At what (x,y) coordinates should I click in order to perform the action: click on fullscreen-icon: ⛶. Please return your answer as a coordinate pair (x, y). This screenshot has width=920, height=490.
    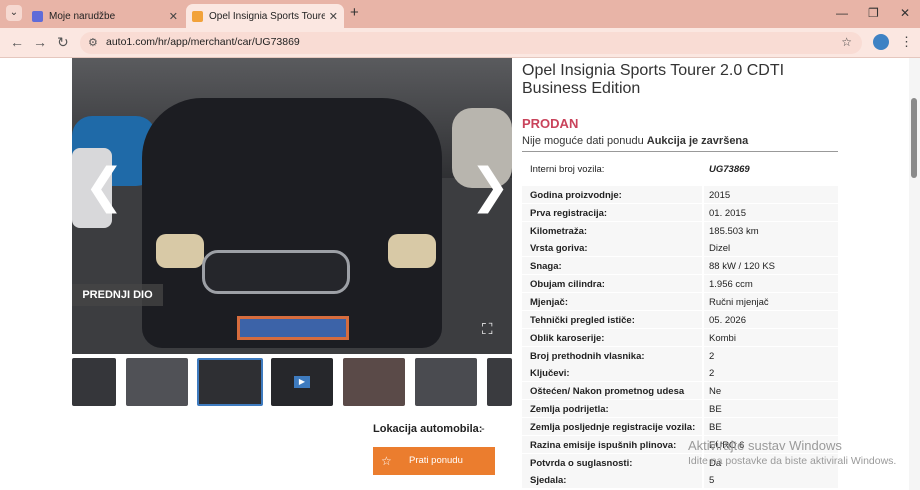
    Looking at the image, I should click on (490, 330).